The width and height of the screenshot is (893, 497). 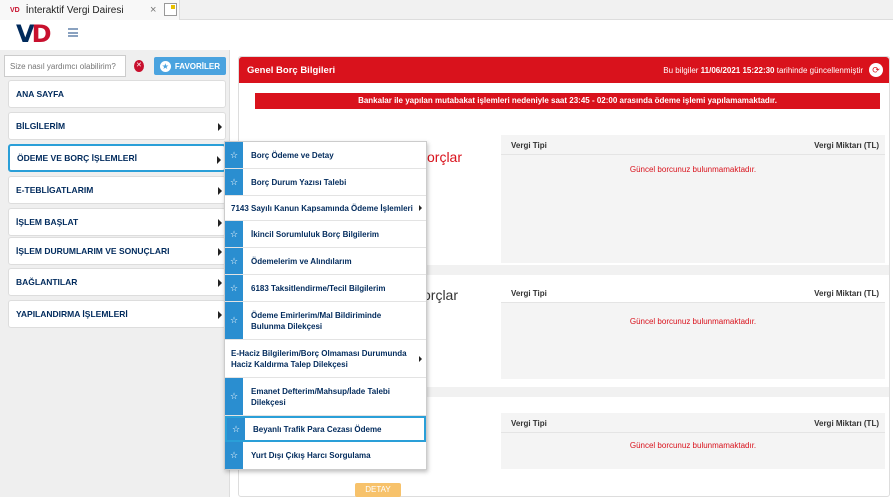 What do you see at coordinates (876, 70) in the screenshot?
I see `refresh-icon: ⟳` at bounding box center [876, 70].